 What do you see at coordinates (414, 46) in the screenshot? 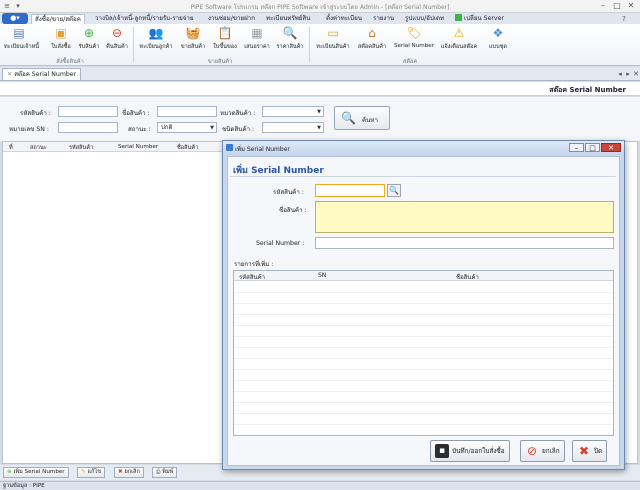
I see `serial-number-label: Serial Number` at bounding box center [414, 46].